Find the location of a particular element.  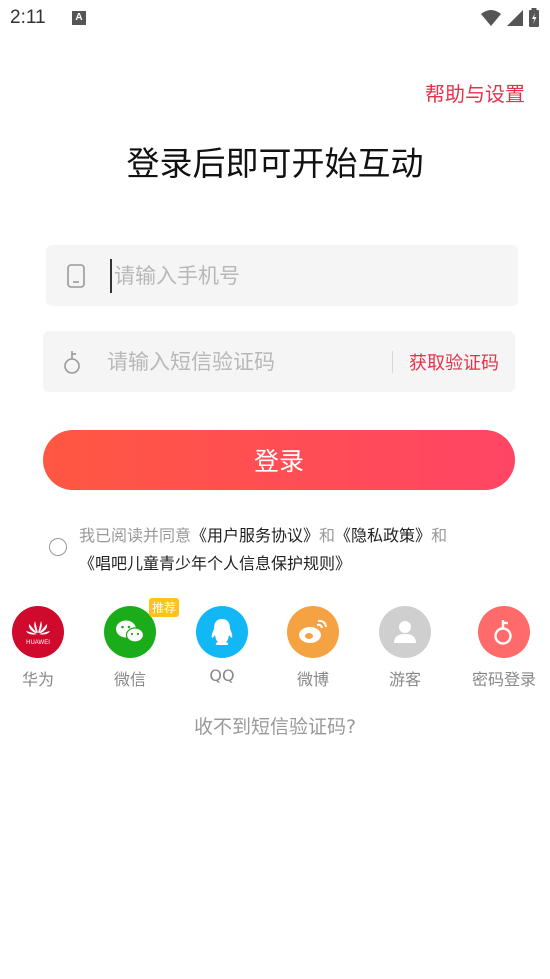

password-label: 密码登录 is located at coordinates (503, 679).